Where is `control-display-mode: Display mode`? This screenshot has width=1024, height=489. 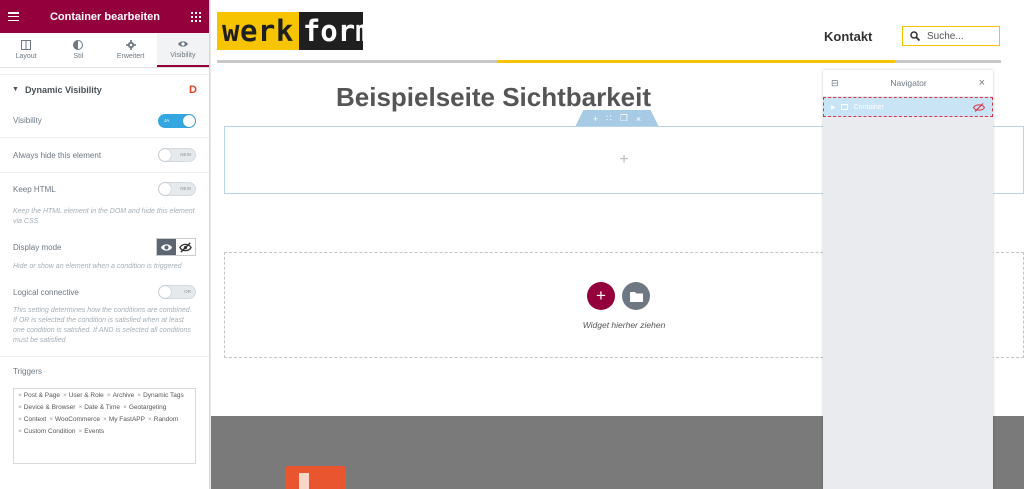
control-display-mode: Display mode is located at coordinates (104, 247).